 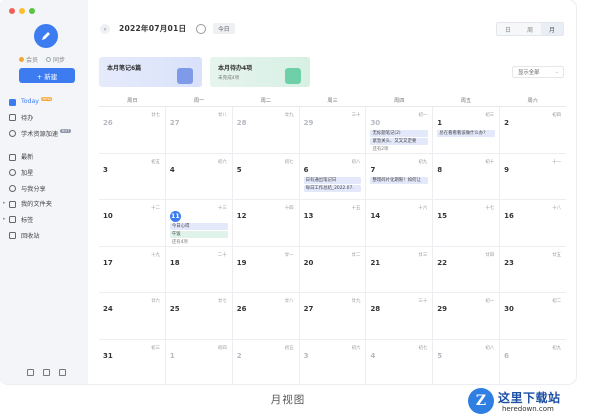 What do you see at coordinates (332, 188) in the screenshot?
I see `calendar-event: 每日工作总结_2022.07.` at bounding box center [332, 188].